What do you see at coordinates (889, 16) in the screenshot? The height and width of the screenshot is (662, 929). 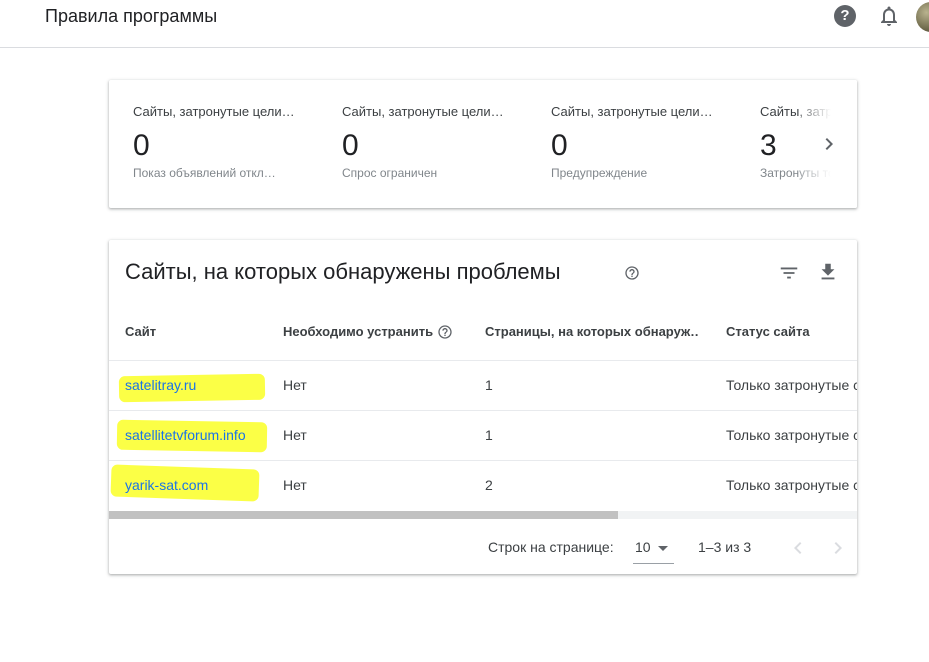 I see `notifications-bell-icon` at bounding box center [889, 16].